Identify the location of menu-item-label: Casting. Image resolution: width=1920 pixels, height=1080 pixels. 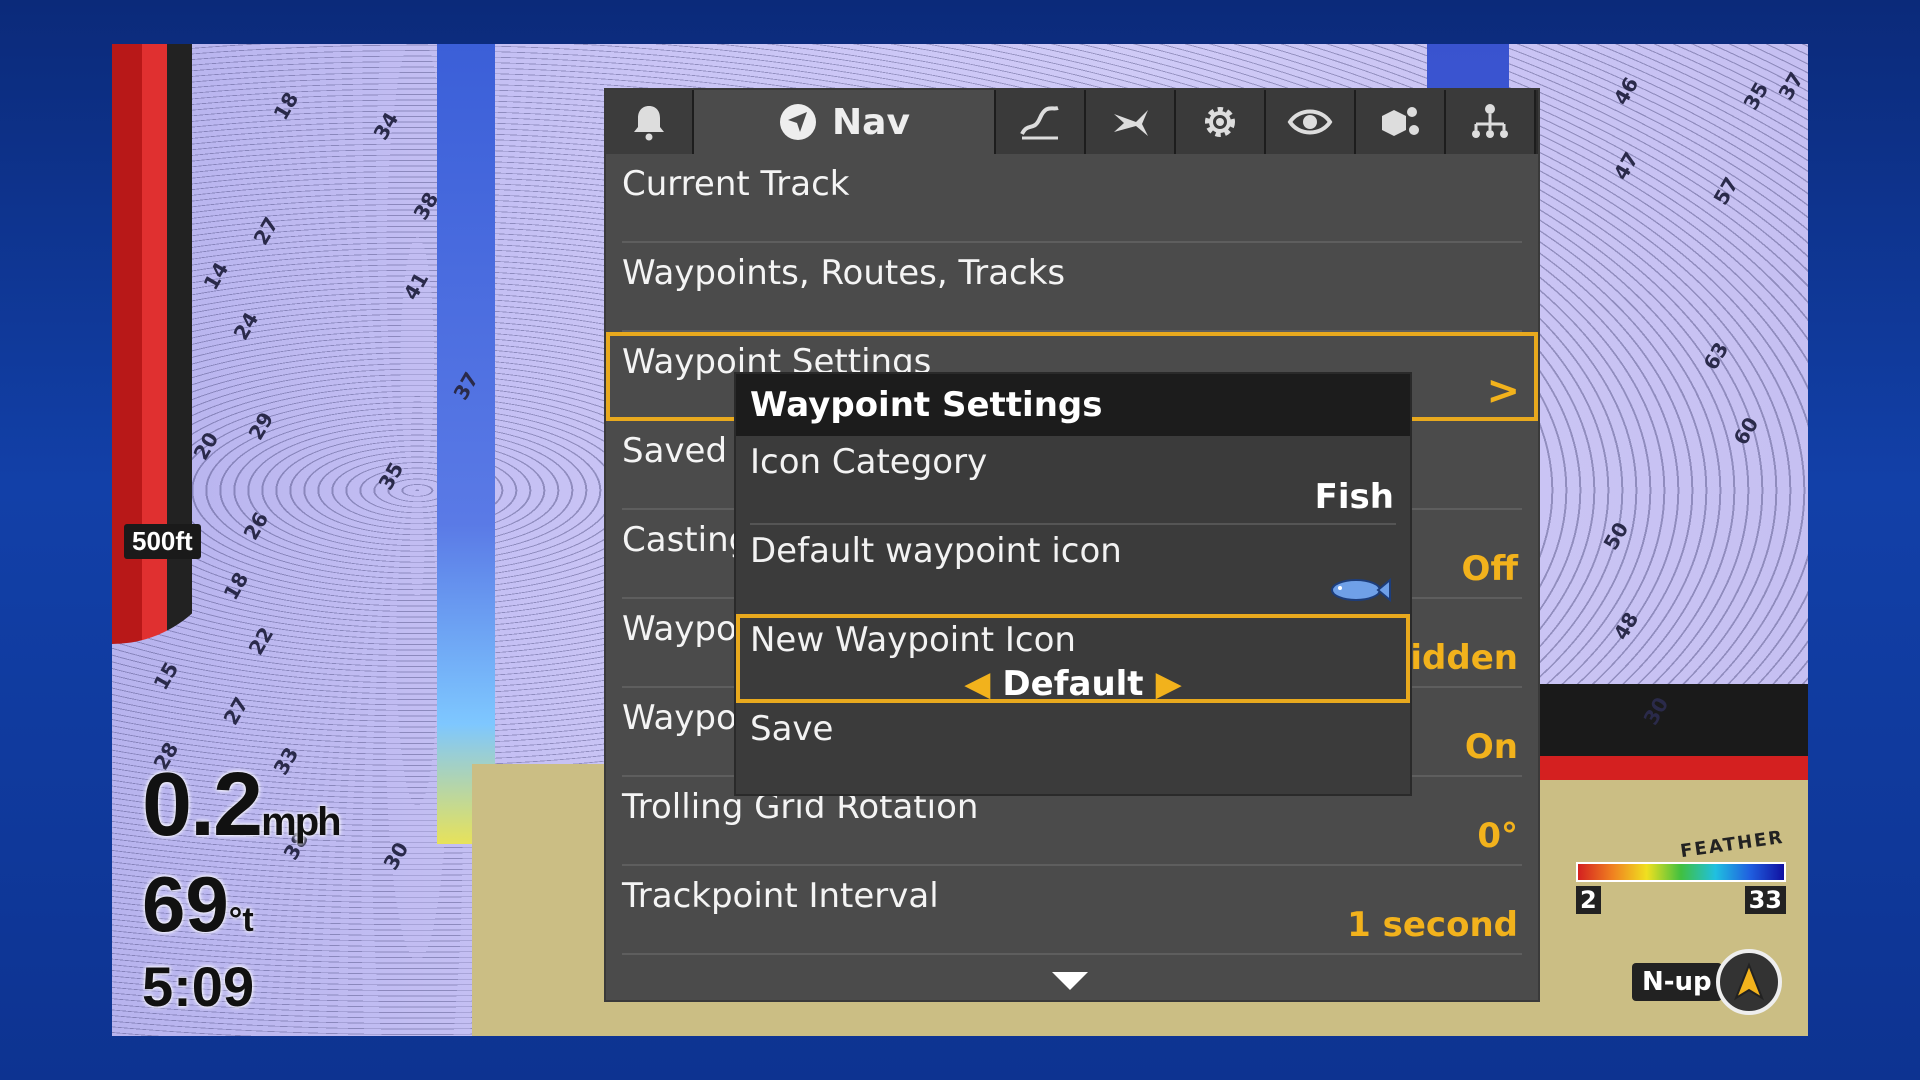
(686, 540).